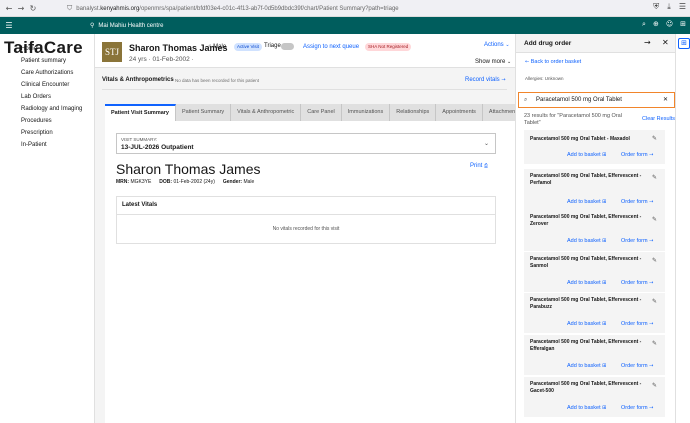  Describe the element at coordinates (43, 48) in the screenshot. I see `app-logo: TaifaCare` at that location.